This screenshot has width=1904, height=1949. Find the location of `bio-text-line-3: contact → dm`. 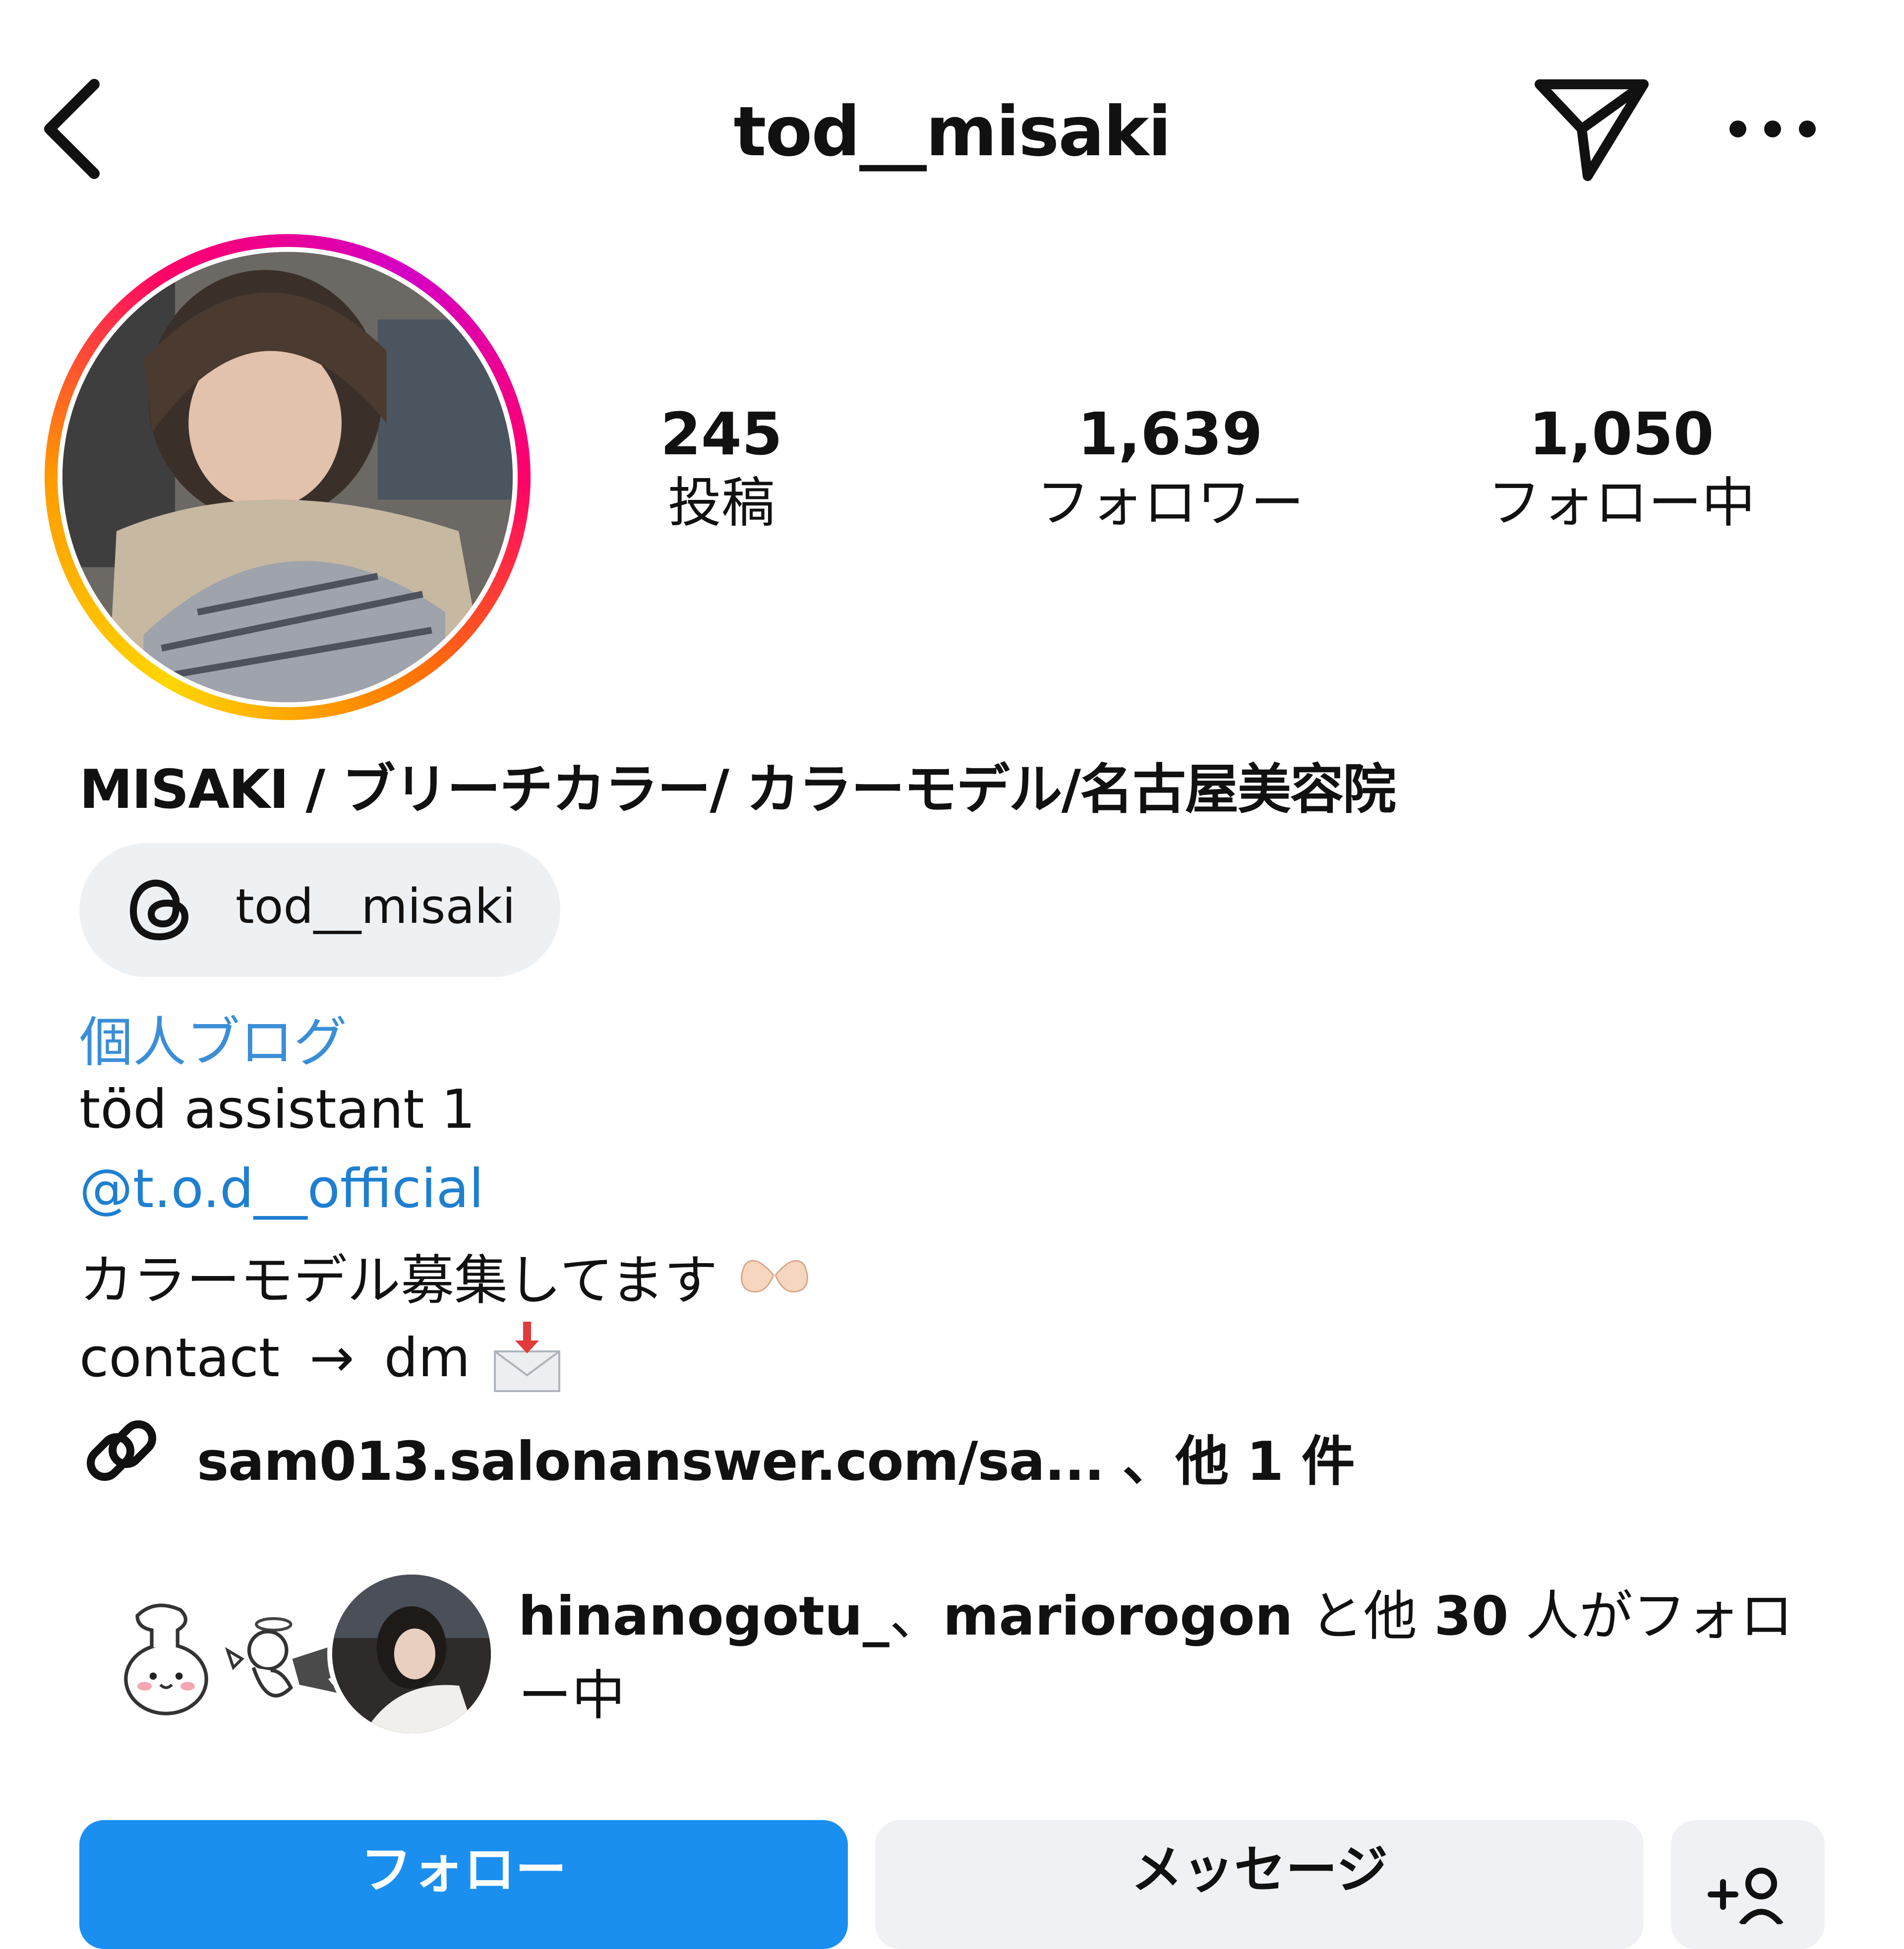

bio-text-line-3: contact → dm is located at coordinates (323, 1357).